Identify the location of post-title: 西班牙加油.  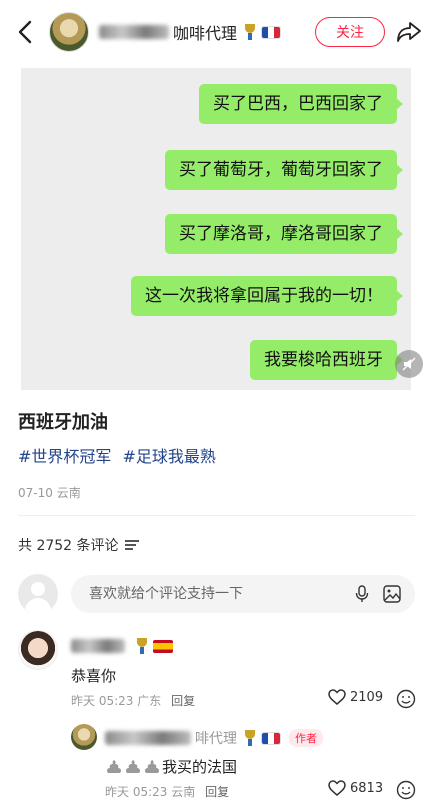
(63, 422).